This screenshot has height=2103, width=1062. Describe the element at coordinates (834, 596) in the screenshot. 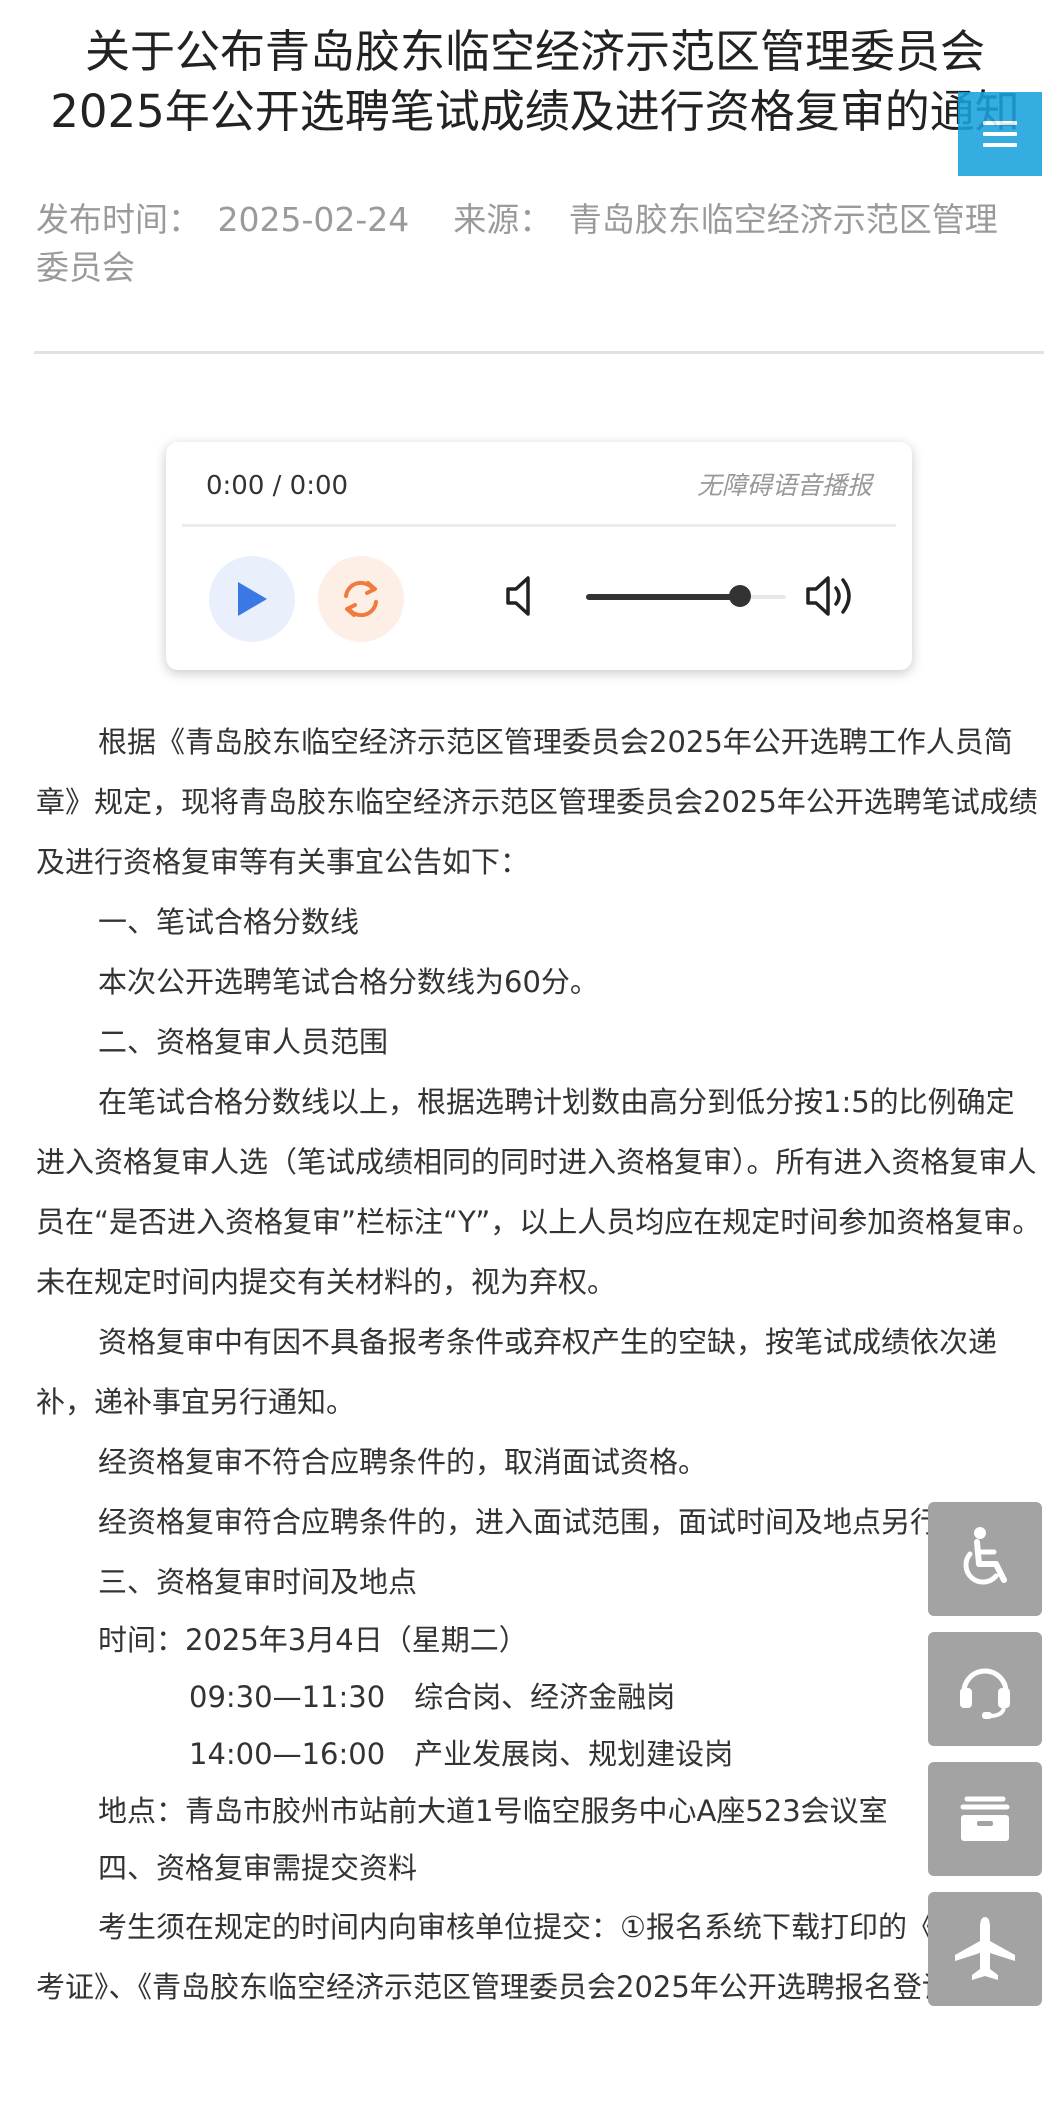

I see `volume-high-icon` at that location.